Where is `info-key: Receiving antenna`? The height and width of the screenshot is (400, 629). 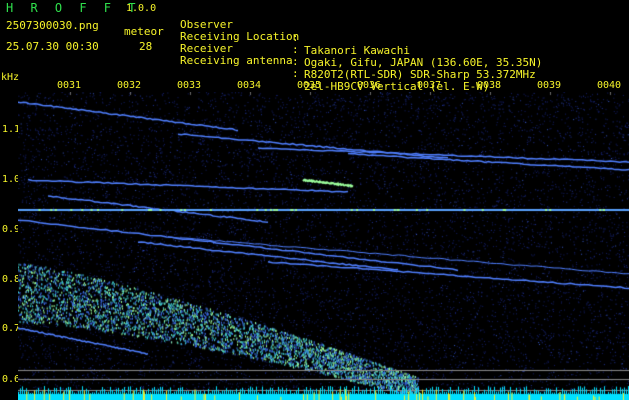
info-key: Receiving antenna is located at coordinates (236, 60).